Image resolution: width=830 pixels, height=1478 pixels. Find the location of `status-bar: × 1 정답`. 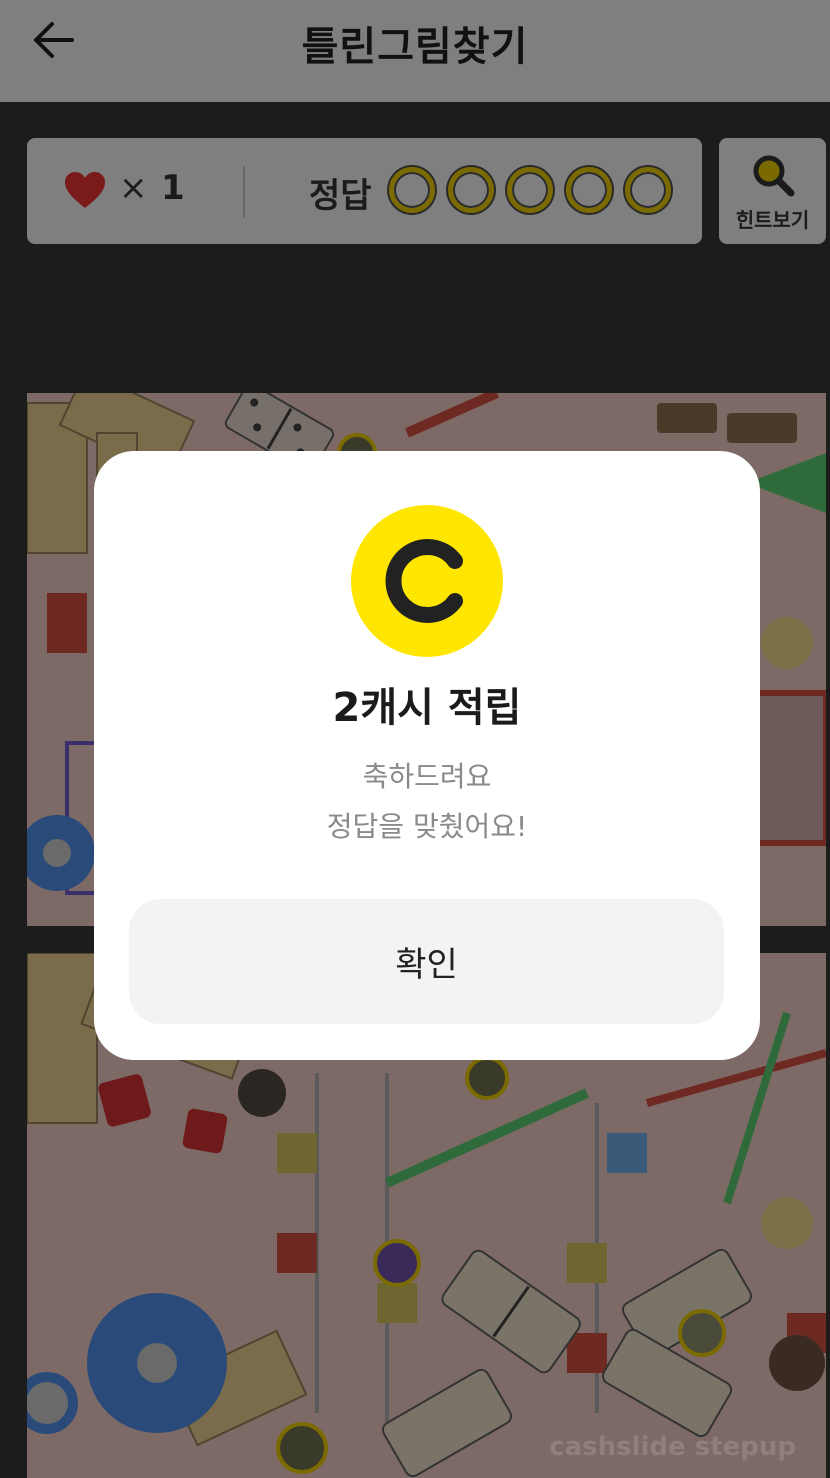

status-bar: × 1 정답 is located at coordinates (364, 191).